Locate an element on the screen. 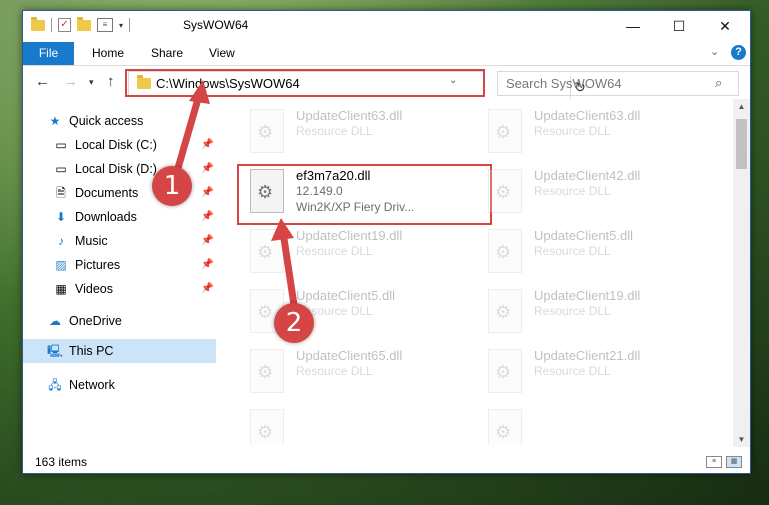 This screenshot has width=769, height=505. tab-share: Share is located at coordinates (167, 53).